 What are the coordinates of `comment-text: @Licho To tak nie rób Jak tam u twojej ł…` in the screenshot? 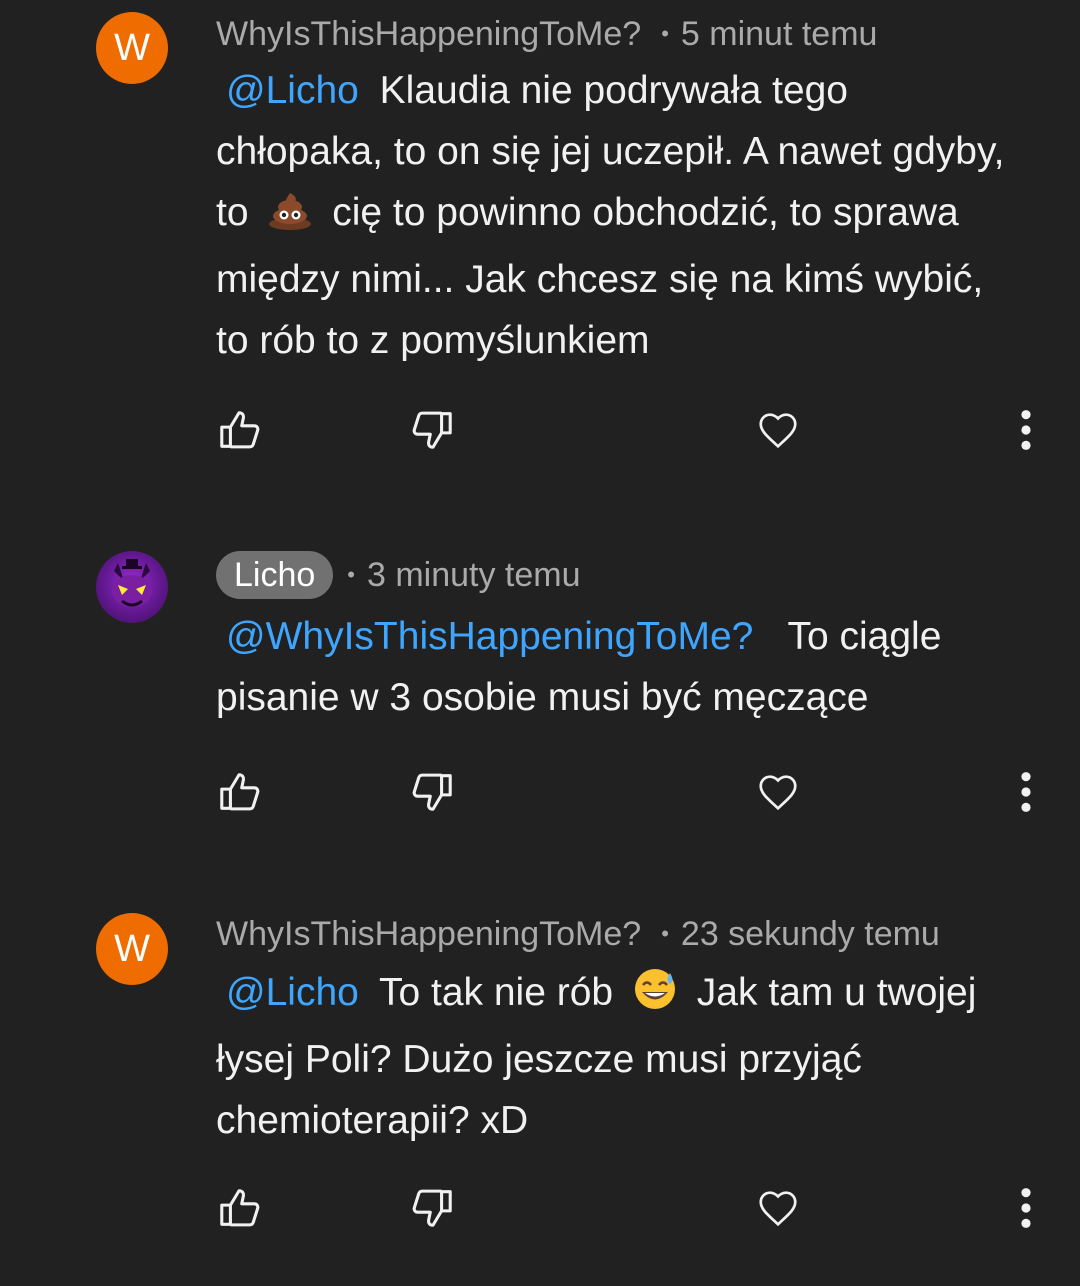 It's located at (616, 1056).